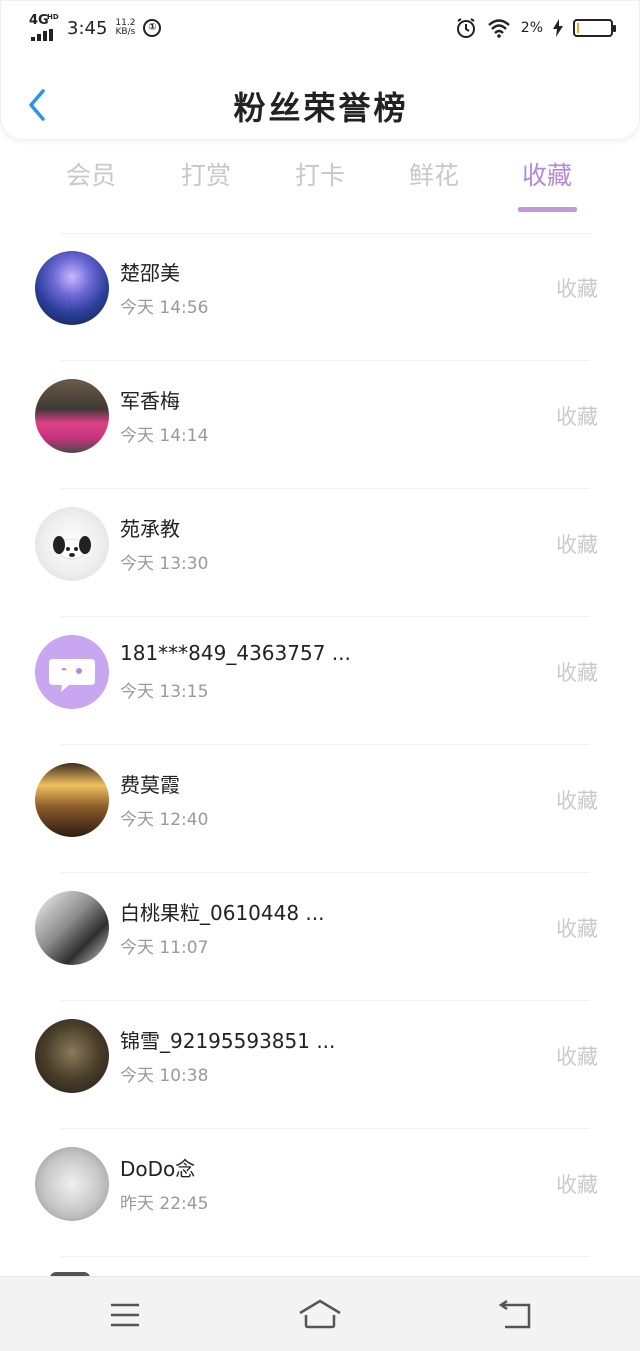  I want to click on list-item: 锦雪_92195593851 ... 今天 10:38 收藏, so click(320, 1065).